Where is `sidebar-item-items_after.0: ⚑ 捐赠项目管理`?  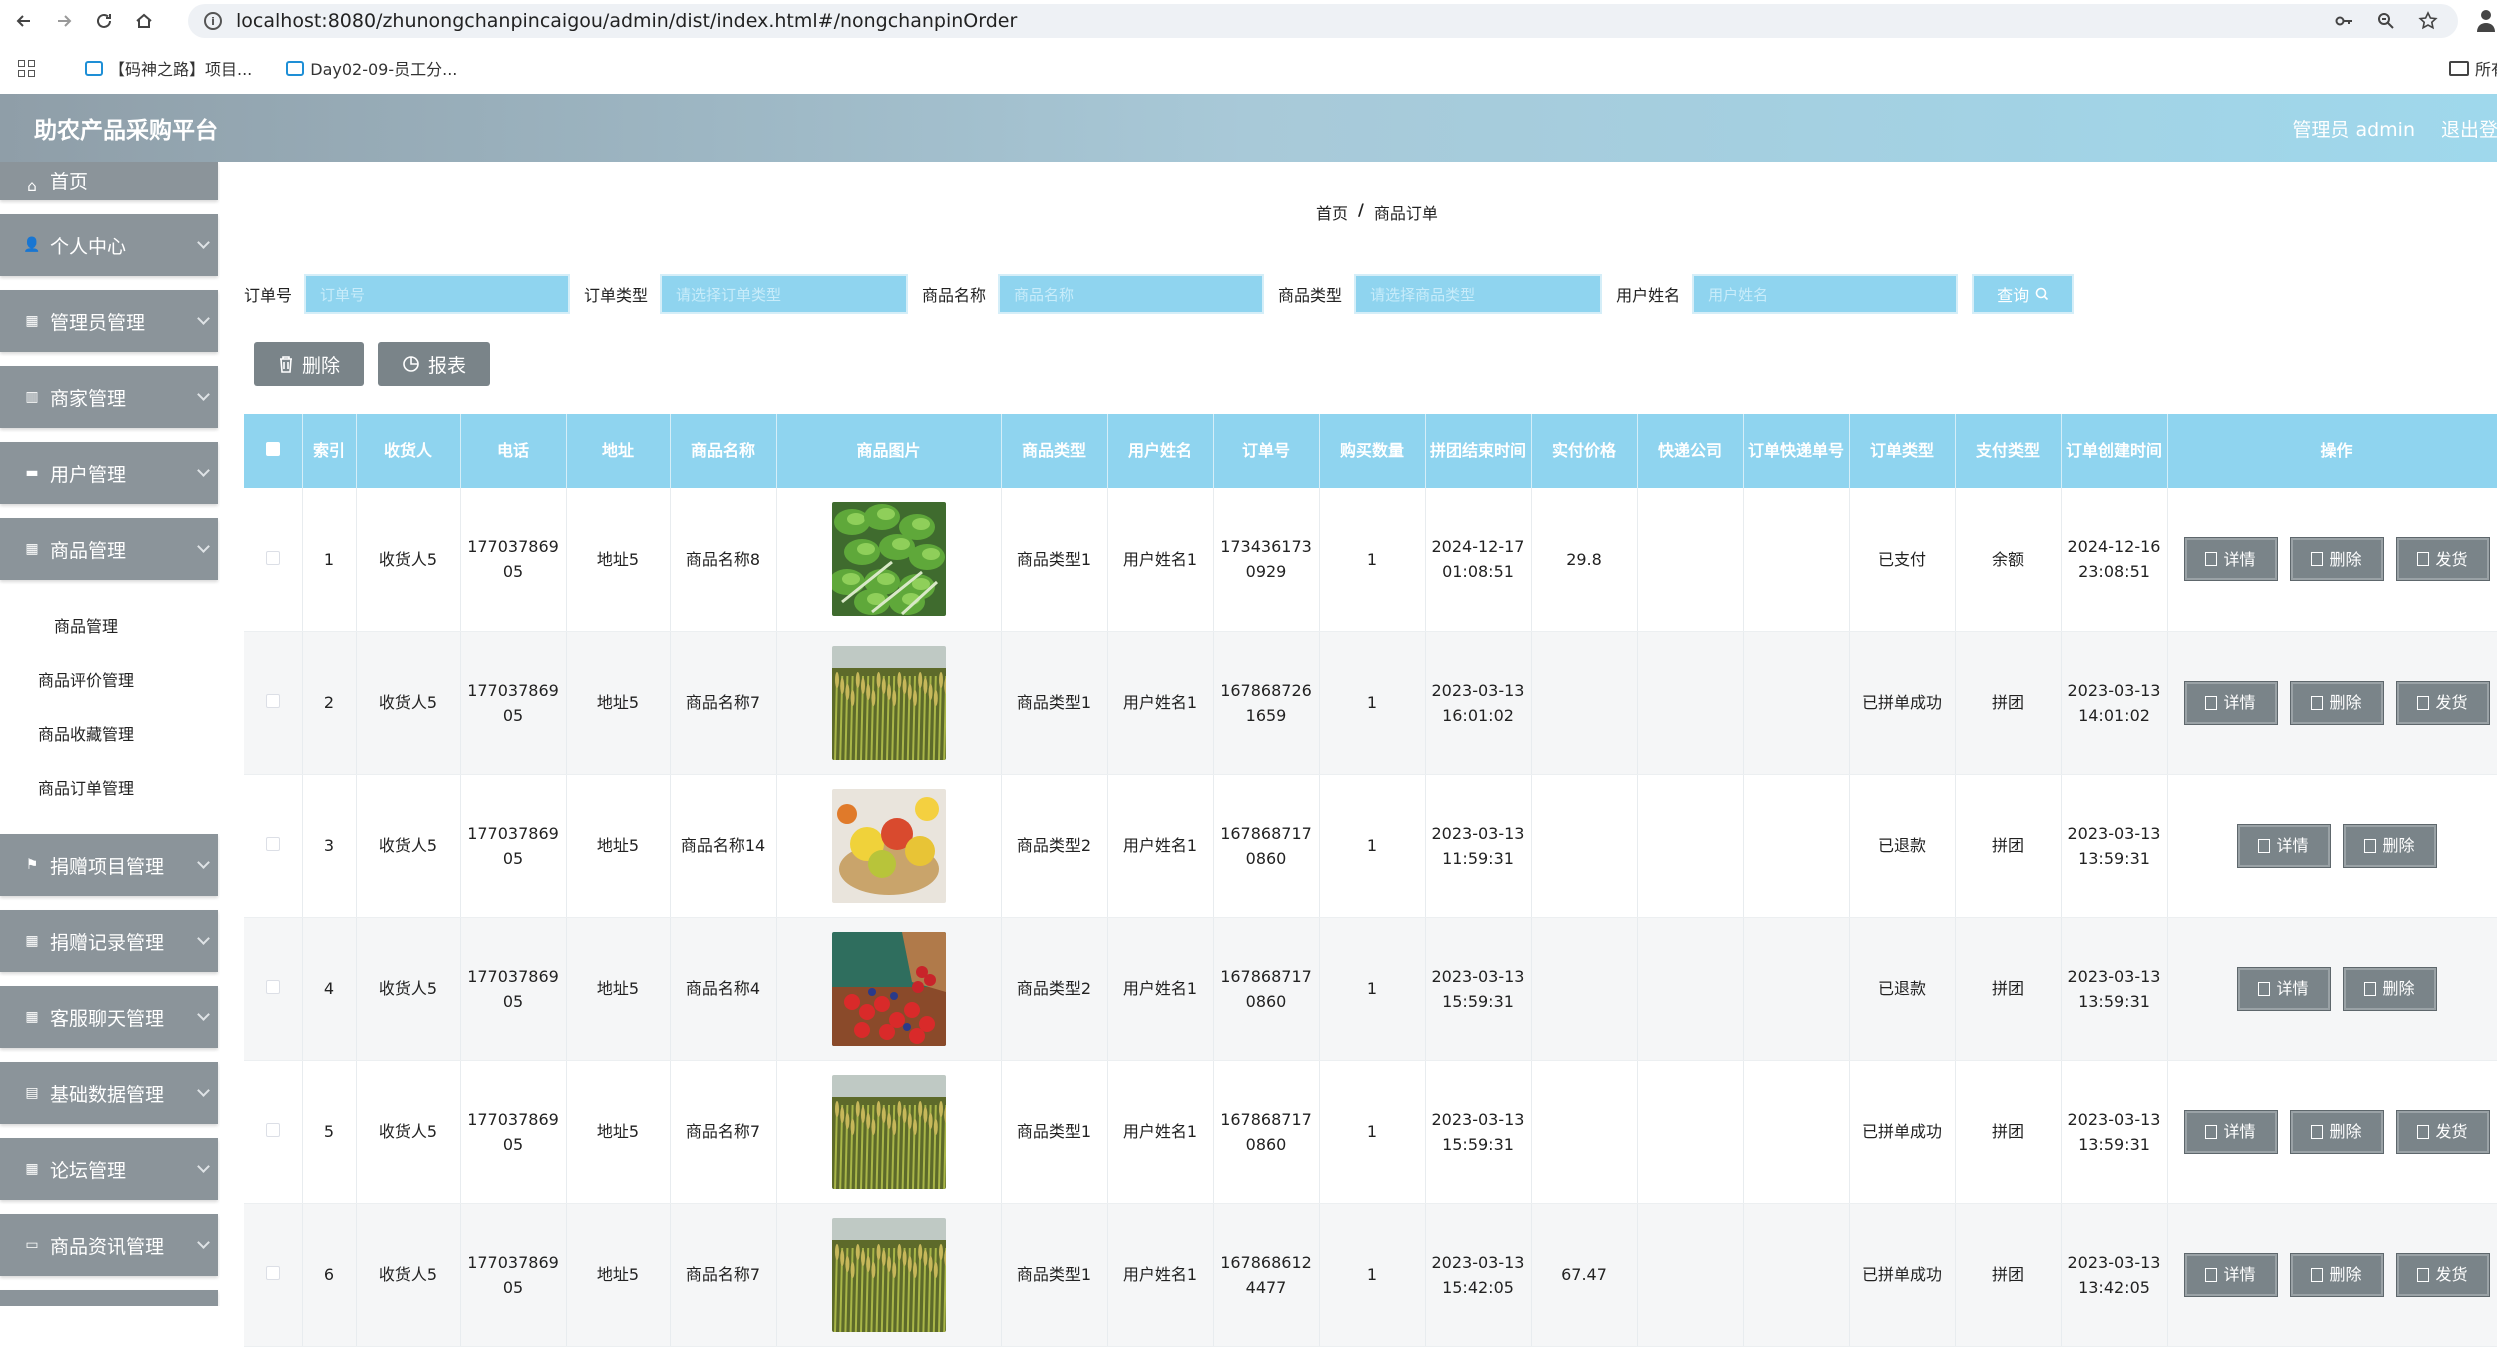 sidebar-item-items_after.0: ⚑ 捐赠项目管理 is located at coordinates (109, 865).